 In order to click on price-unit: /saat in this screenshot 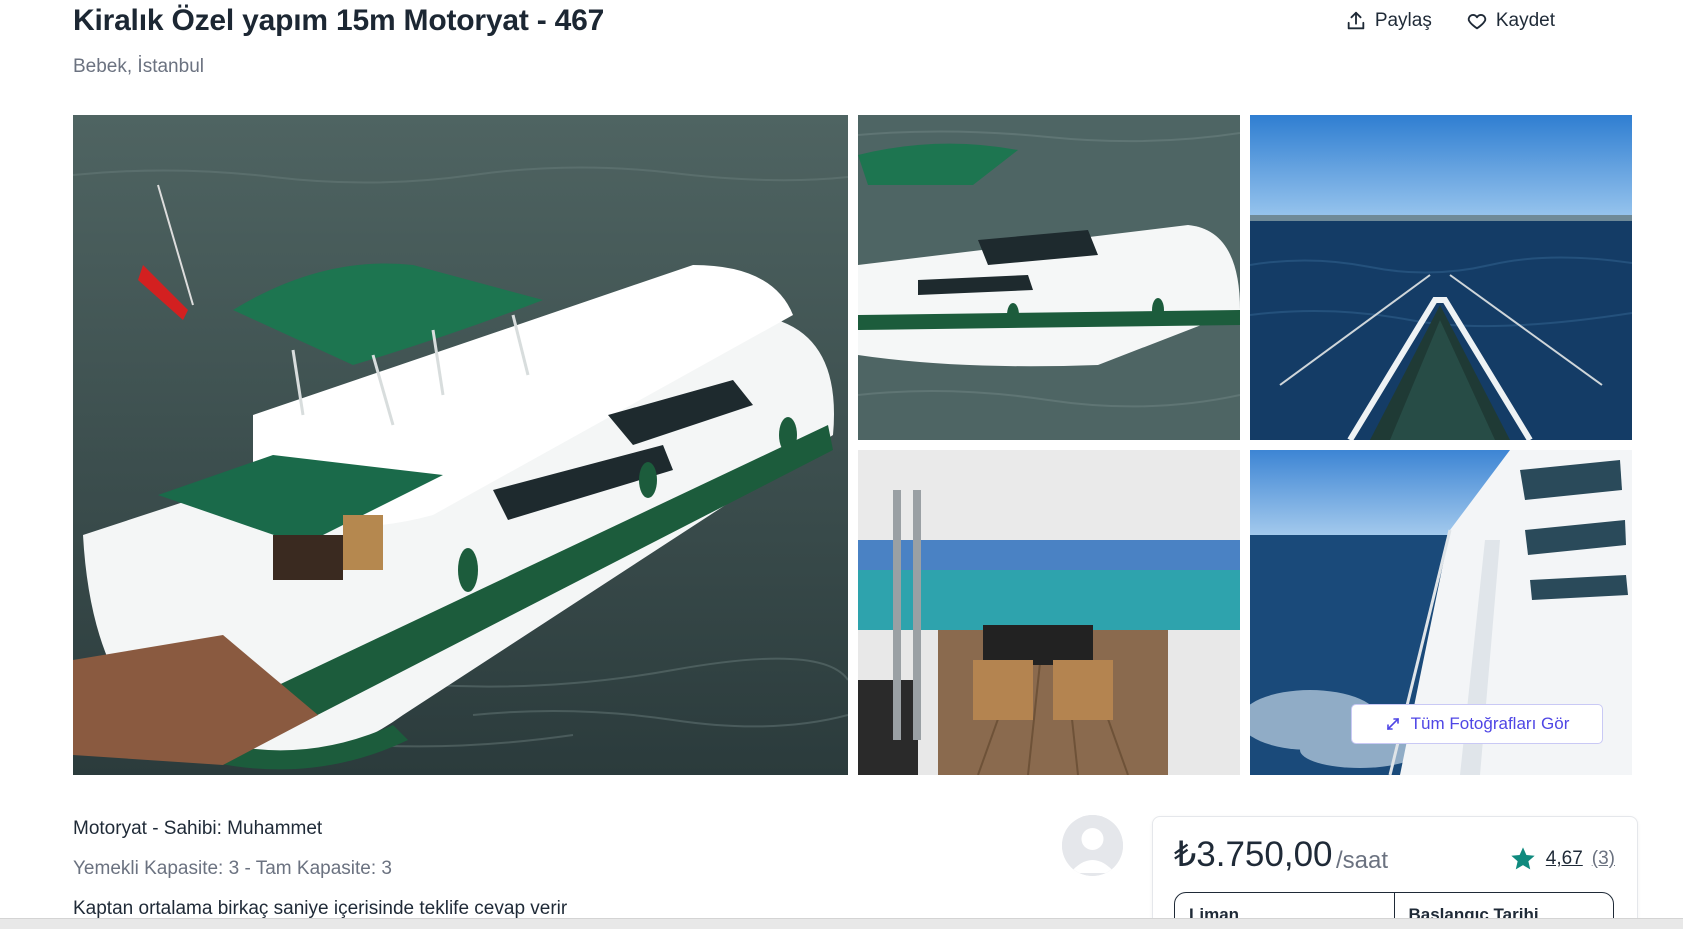, I will do `click(1362, 860)`.